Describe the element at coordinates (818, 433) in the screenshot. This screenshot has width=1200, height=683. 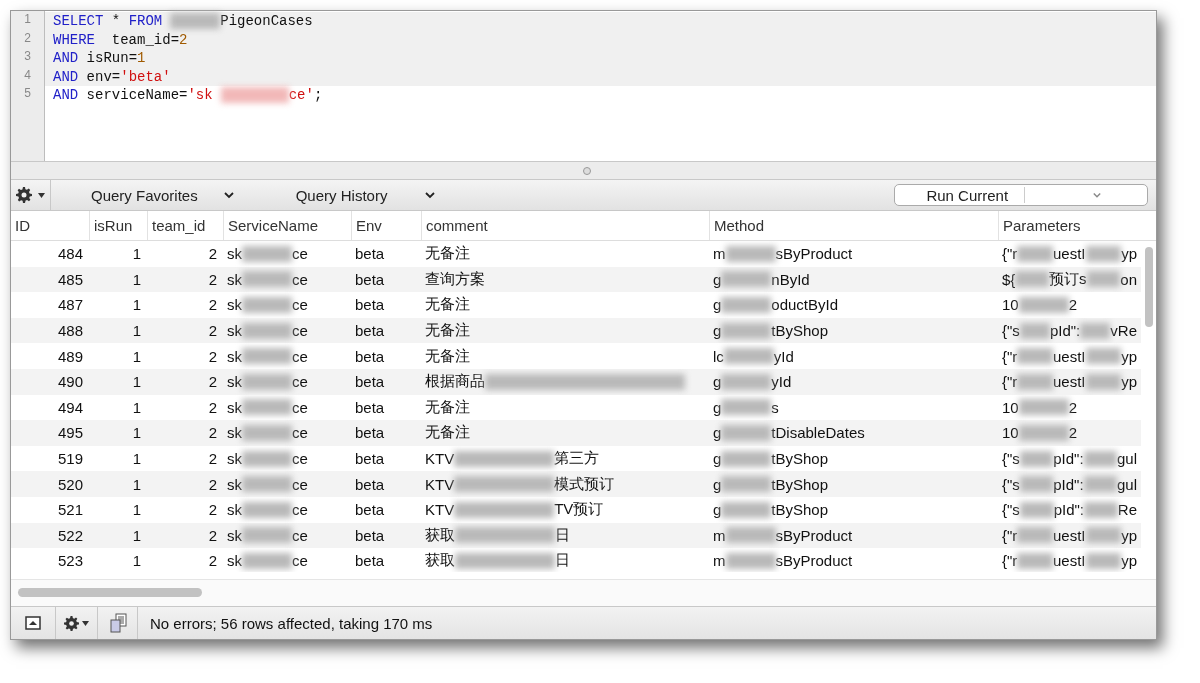
I see `cell-text: tDisableDates` at that location.